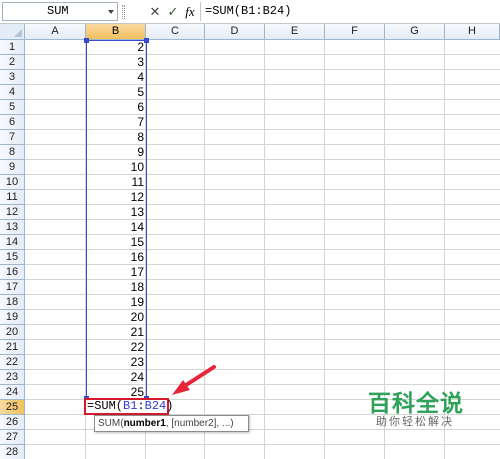 Image resolution: width=500 pixels, height=459 pixels. What do you see at coordinates (12, 287) in the screenshot?
I see `row-header-17: 17` at bounding box center [12, 287].